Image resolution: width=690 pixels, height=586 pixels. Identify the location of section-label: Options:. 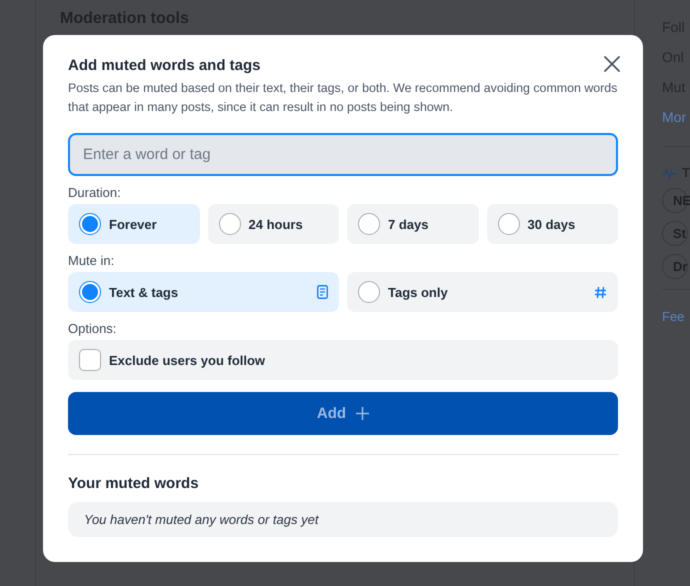
(93, 328).